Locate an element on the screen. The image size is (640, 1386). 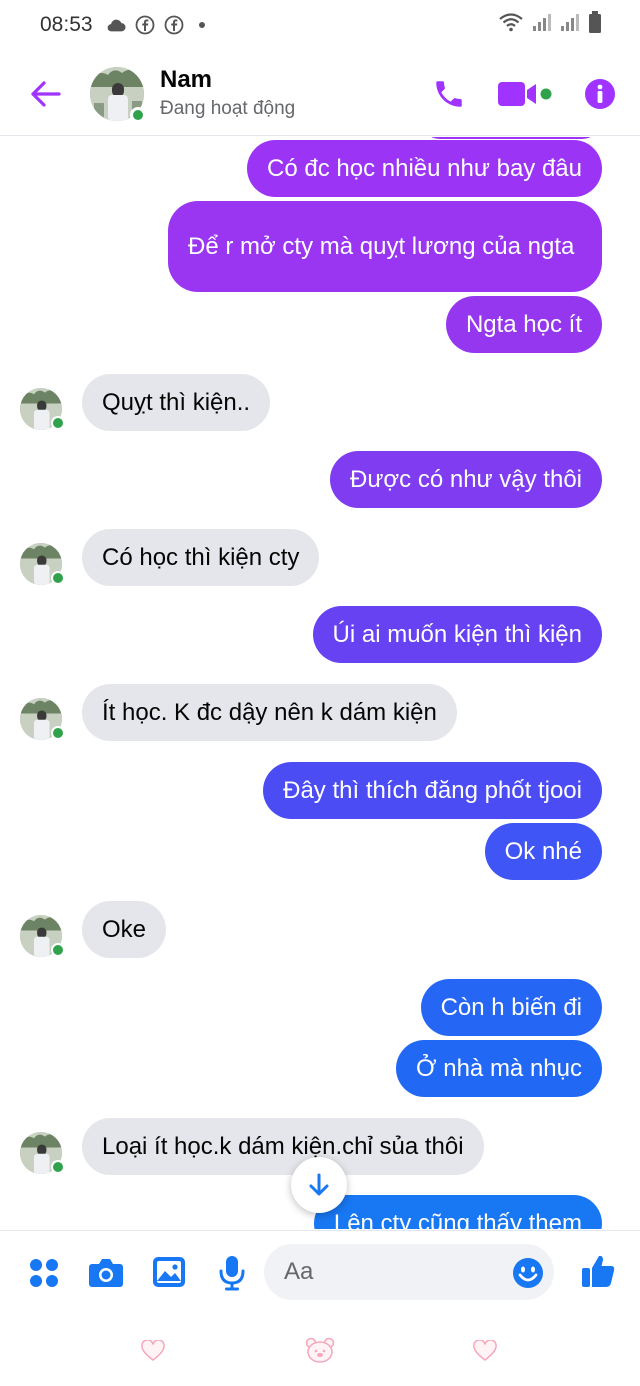
scroll-to-bottom-button is located at coordinates (319, 1185).